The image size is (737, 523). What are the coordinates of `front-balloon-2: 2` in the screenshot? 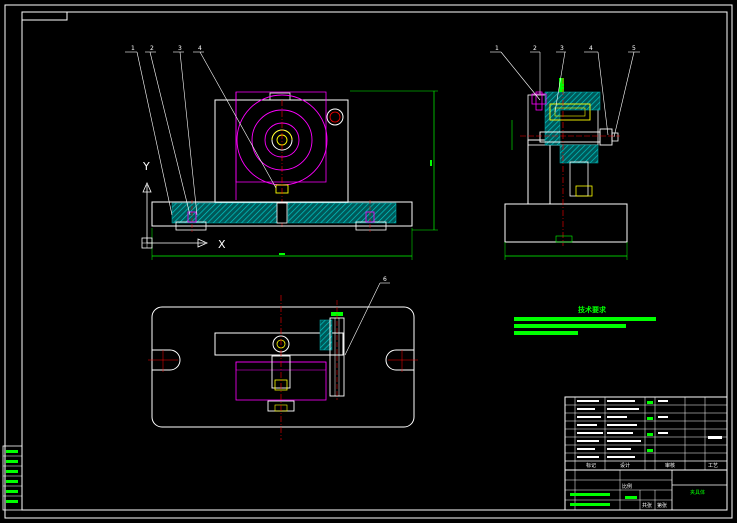 It's located at (152, 48).